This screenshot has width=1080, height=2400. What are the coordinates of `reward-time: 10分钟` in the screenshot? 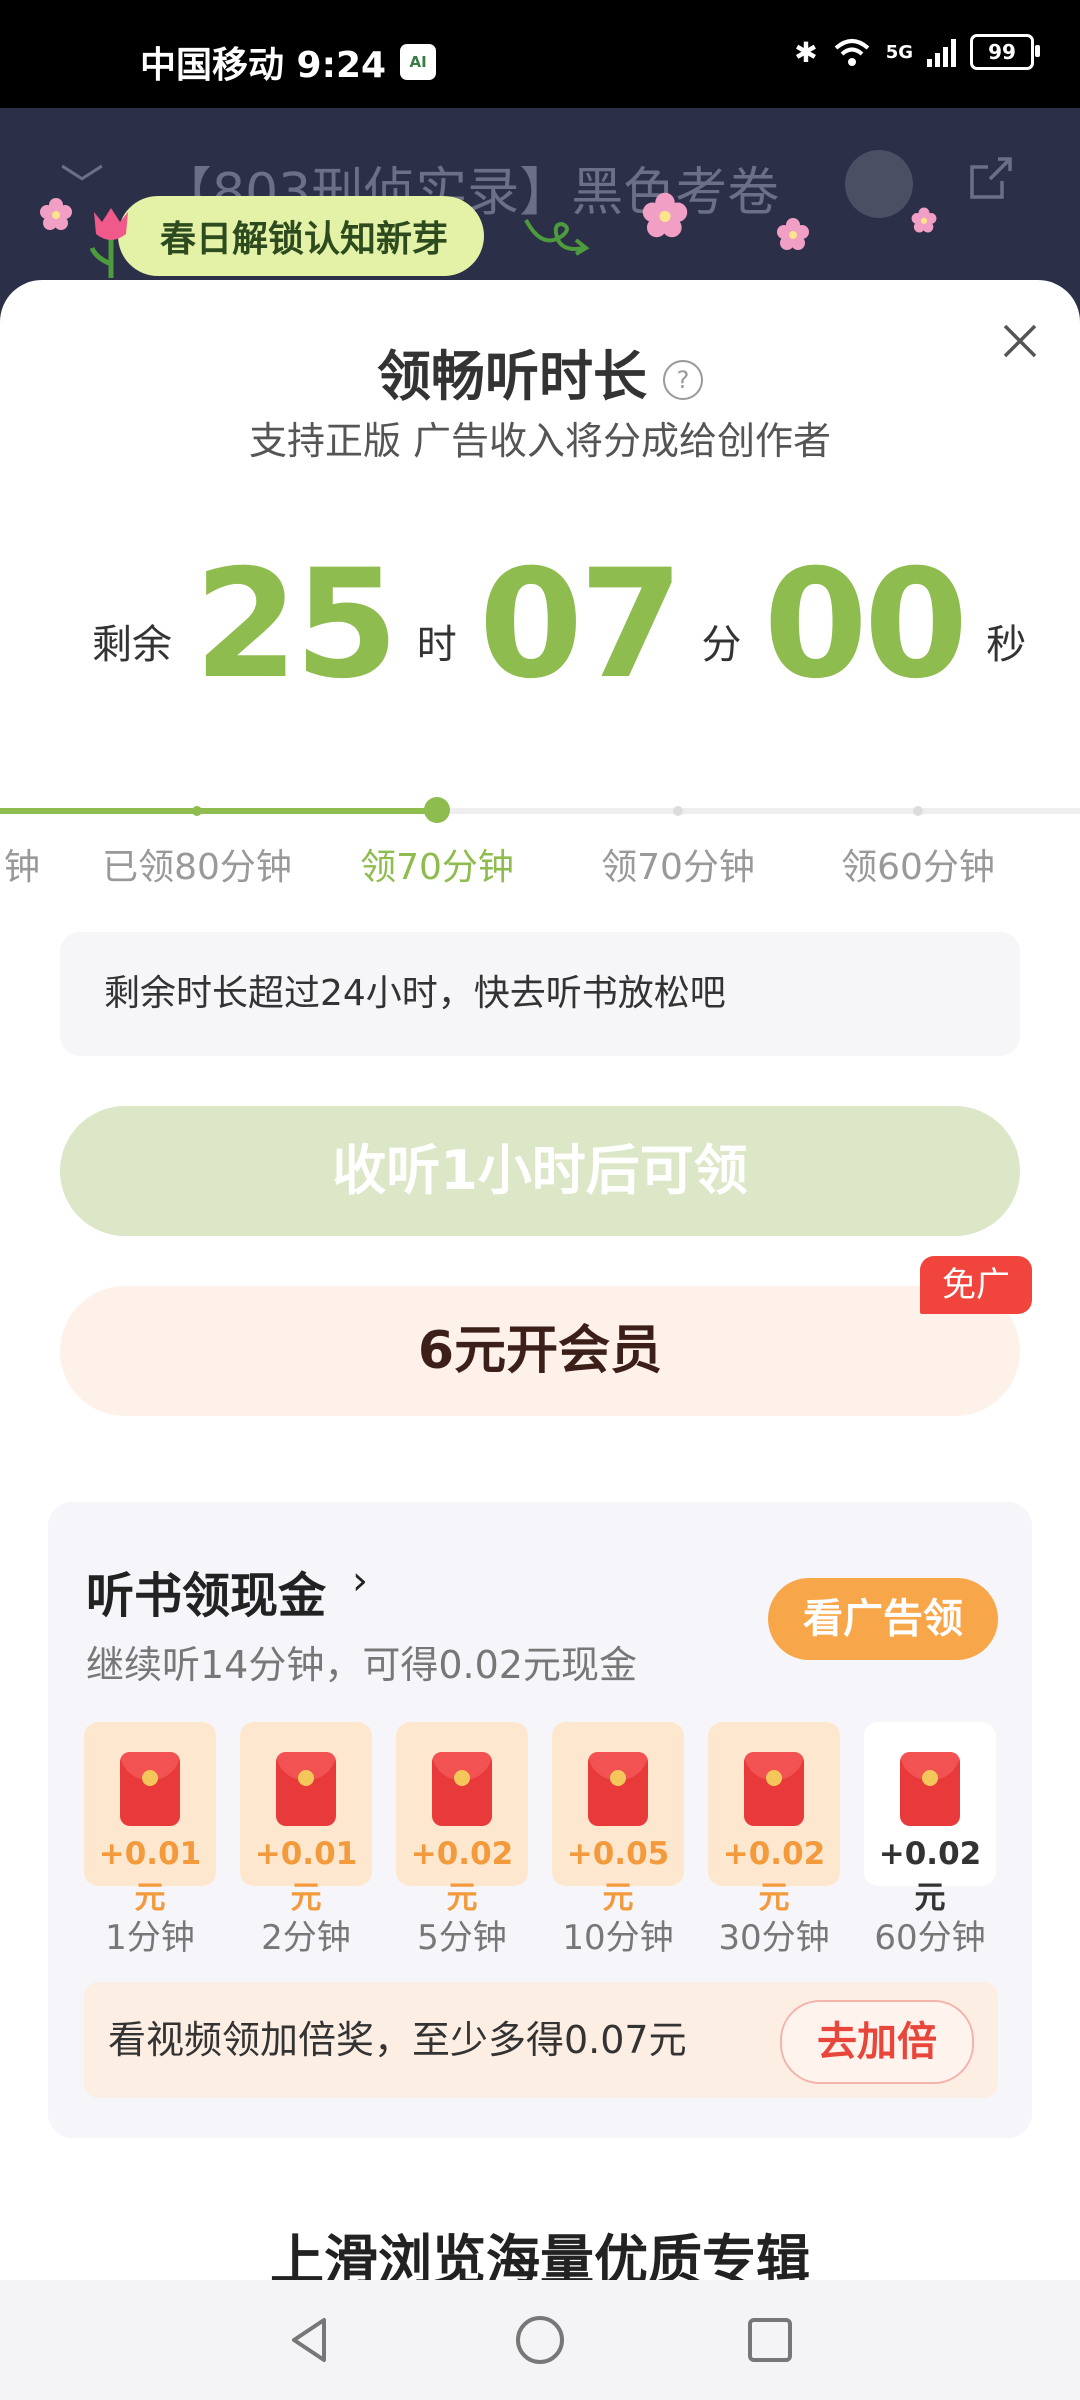 It's located at (618, 1938).